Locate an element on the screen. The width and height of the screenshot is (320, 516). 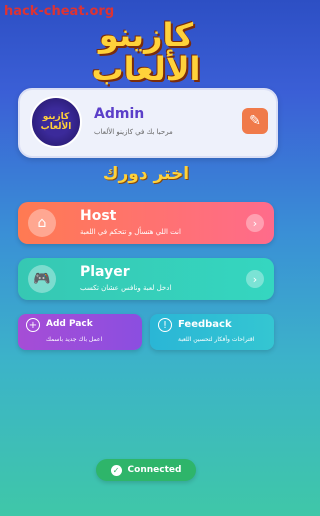
host-icon: ⌂ is located at coordinates (42, 223).